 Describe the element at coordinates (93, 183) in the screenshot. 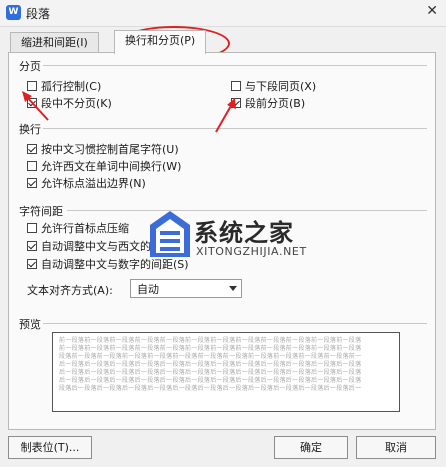

I see `checkbox-label: 允许标点溢出边界(N)` at that location.